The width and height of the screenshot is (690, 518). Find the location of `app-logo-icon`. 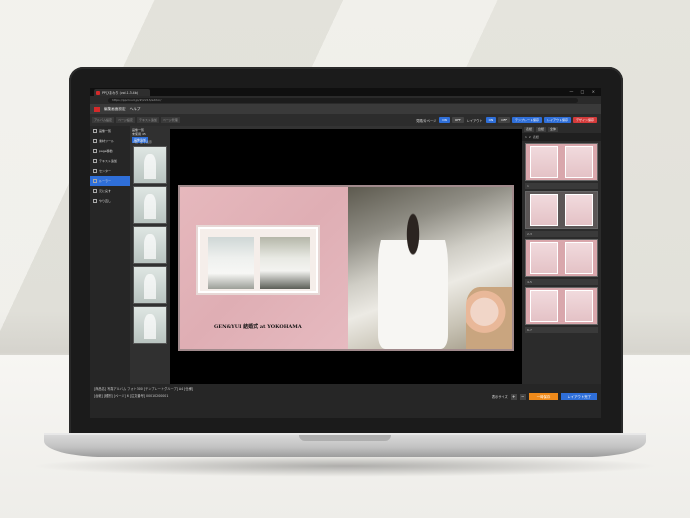

app-logo-icon is located at coordinates (97, 109).